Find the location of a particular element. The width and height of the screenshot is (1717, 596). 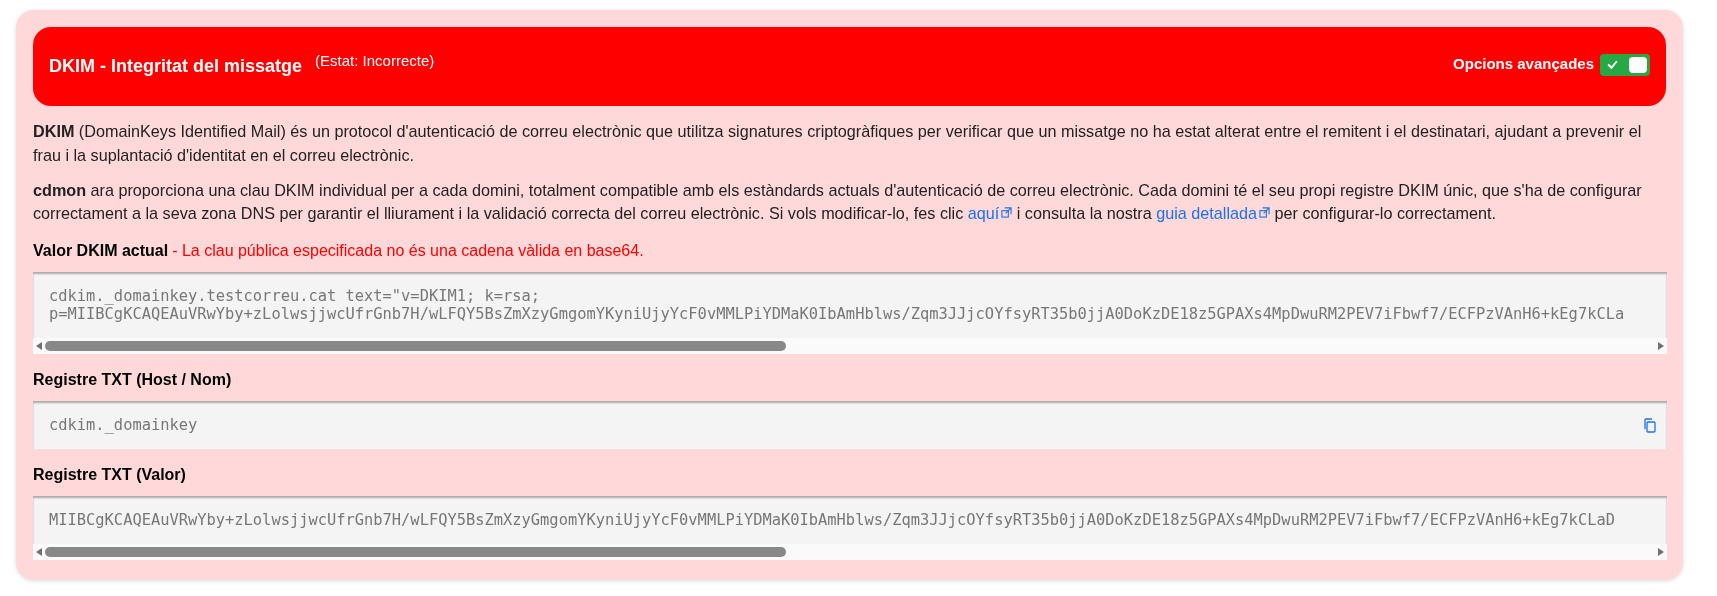

field-label: Valor DKIM actual is located at coordinates (101, 250).